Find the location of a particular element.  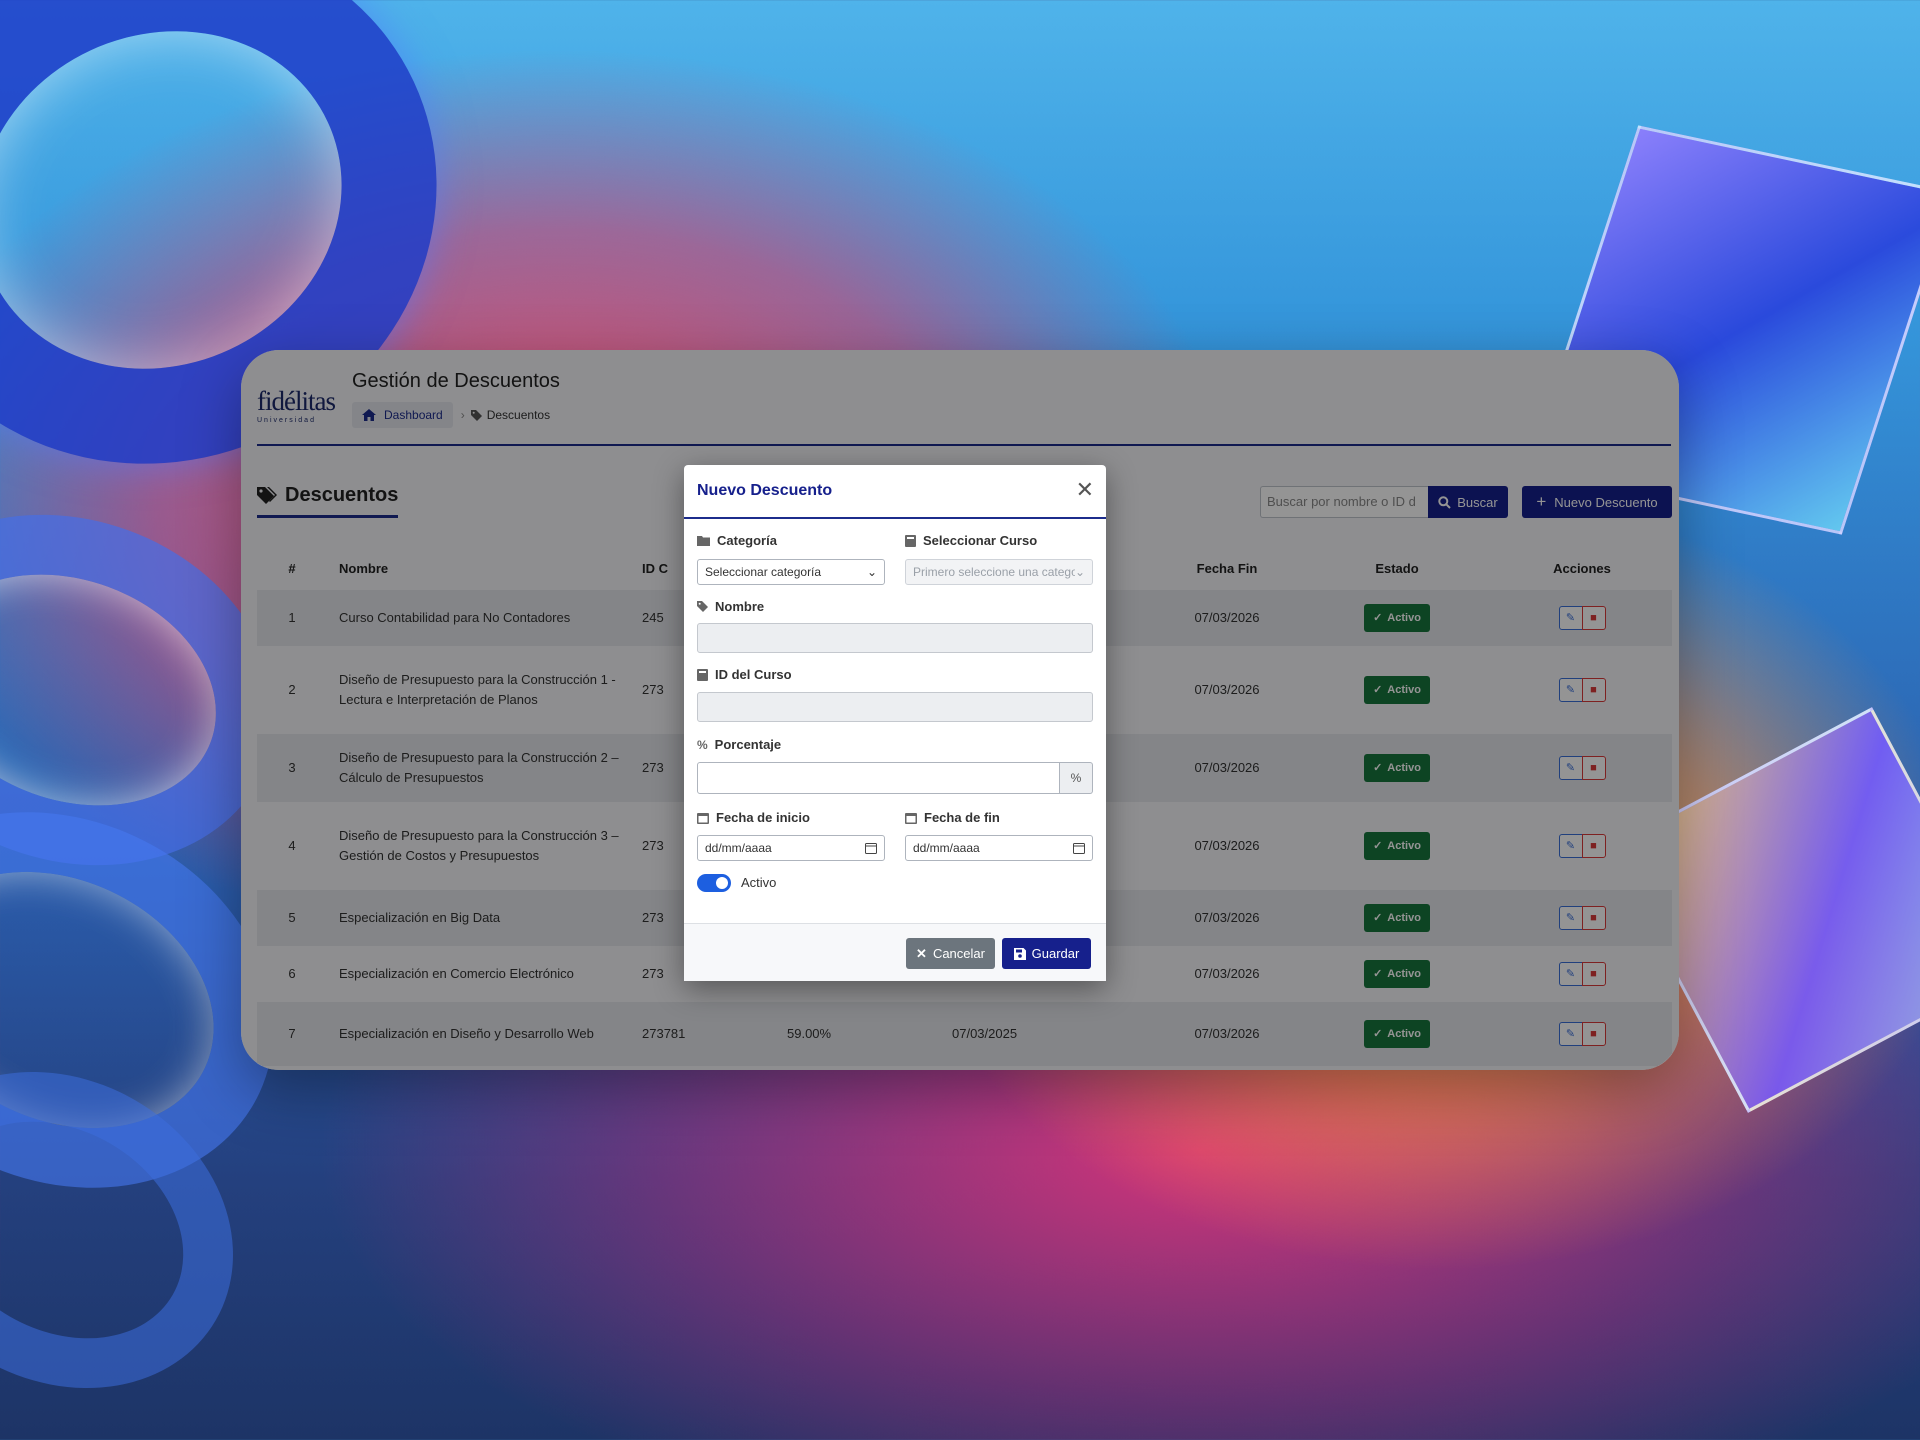

course-id-field is located at coordinates (895, 707).